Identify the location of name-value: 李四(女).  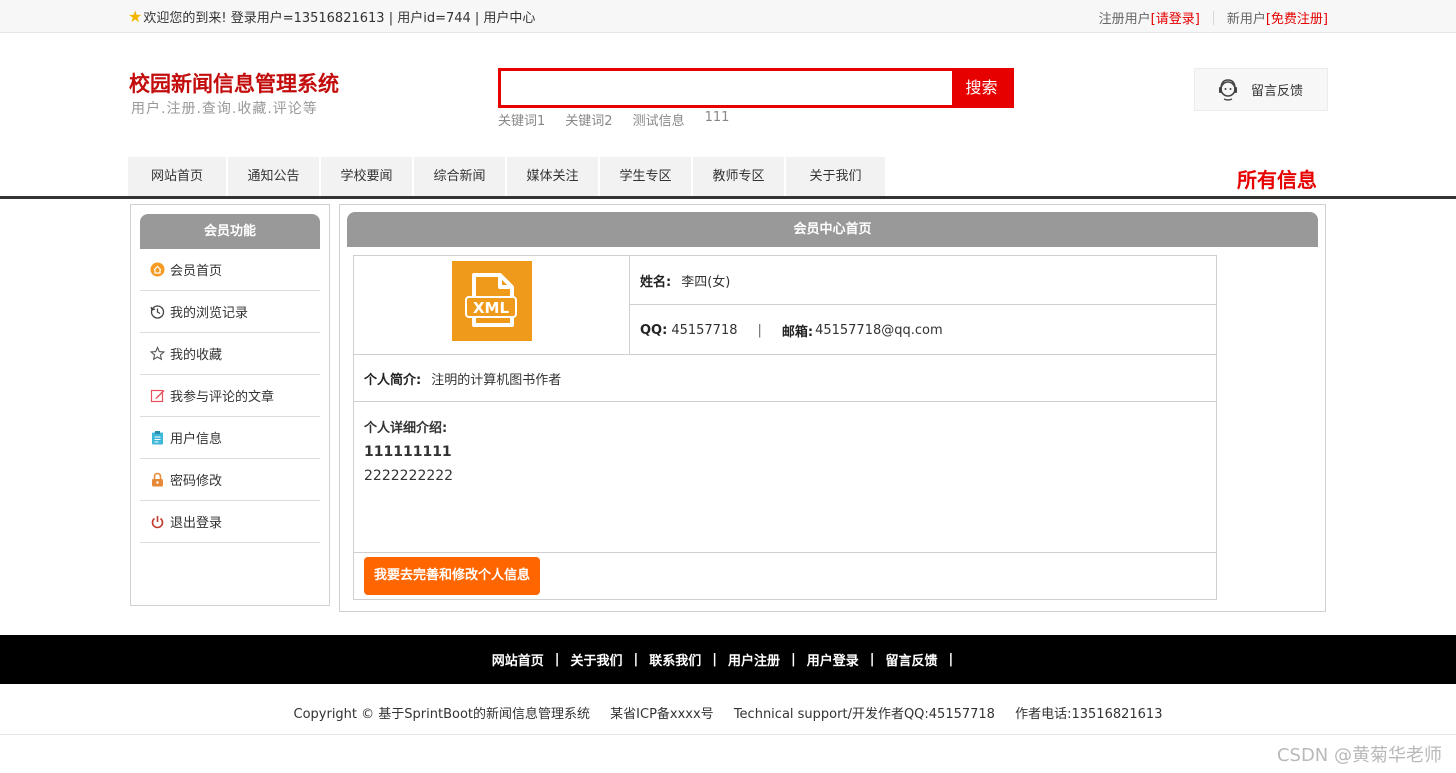
(706, 282).